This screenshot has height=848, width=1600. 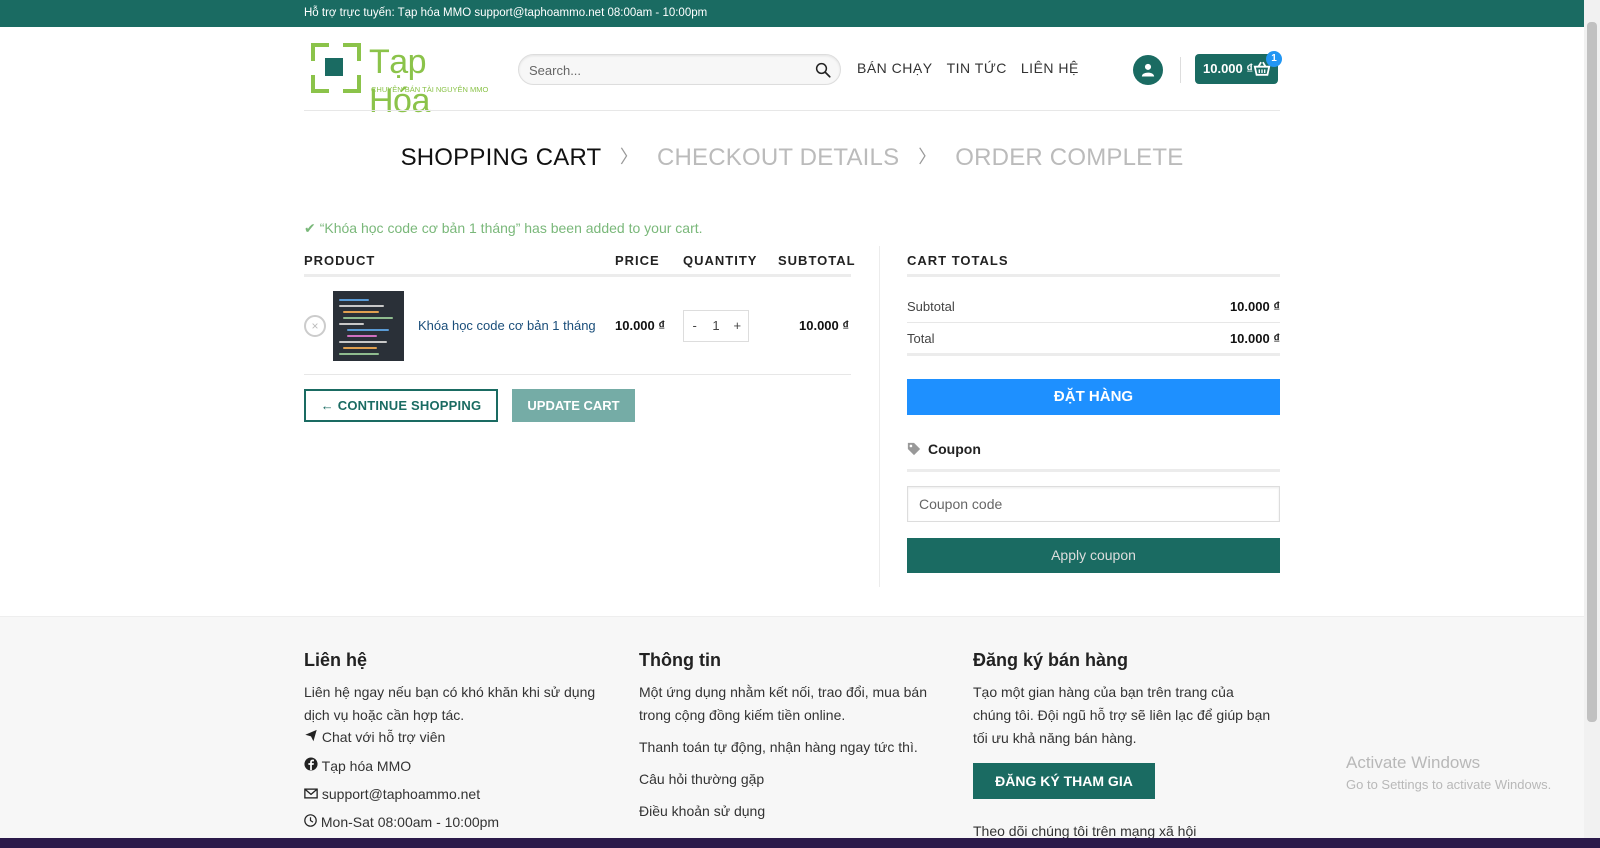 I want to click on footer-register-title: Đăng ký bán hàng, so click(x=1051, y=660).